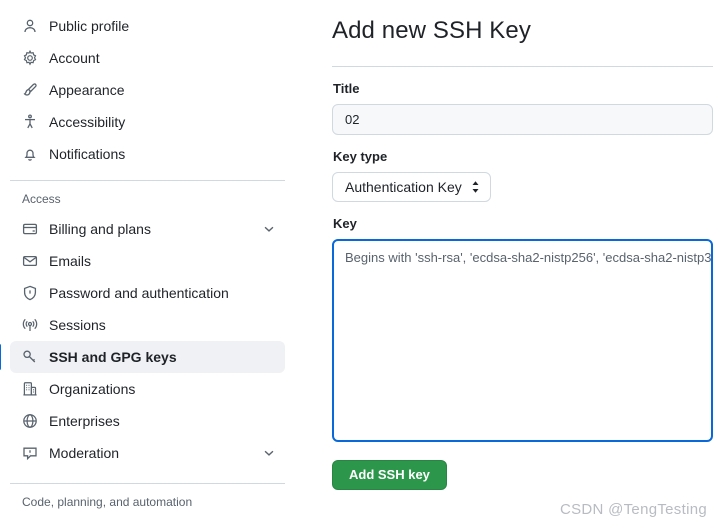 This screenshot has height=525, width=713. What do you see at coordinates (150, 5) in the screenshot?
I see `sidebar-top-spacer` at bounding box center [150, 5].